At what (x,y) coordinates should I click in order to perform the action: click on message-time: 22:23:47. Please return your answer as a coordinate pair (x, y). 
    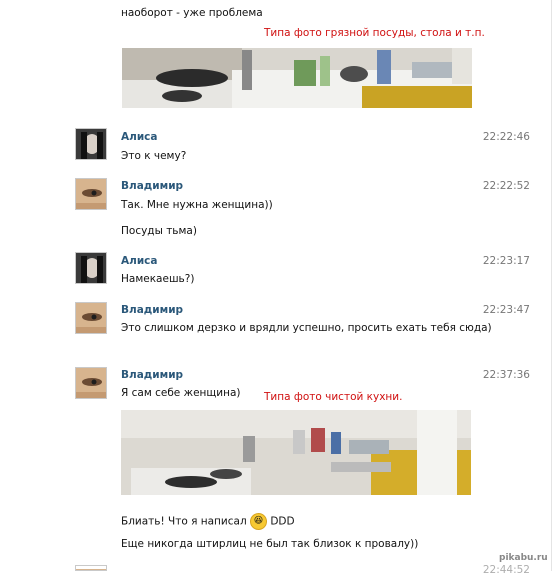
    Looking at the image, I should click on (506, 310).